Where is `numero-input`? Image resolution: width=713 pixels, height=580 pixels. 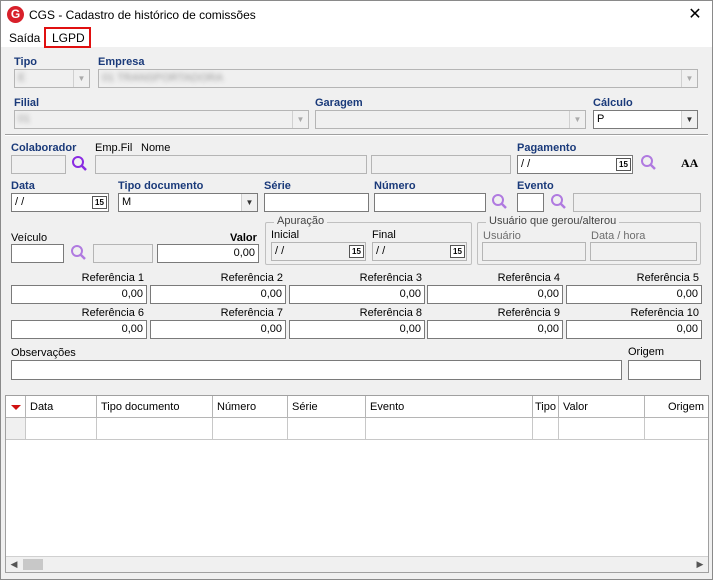 numero-input is located at coordinates (430, 202).